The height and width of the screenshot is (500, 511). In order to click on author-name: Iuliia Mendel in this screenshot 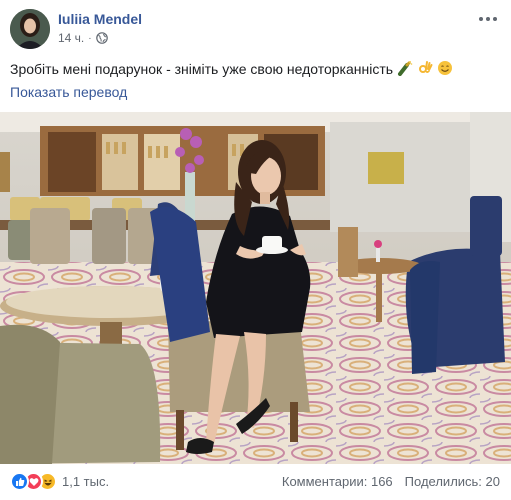, I will do `click(100, 19)`.